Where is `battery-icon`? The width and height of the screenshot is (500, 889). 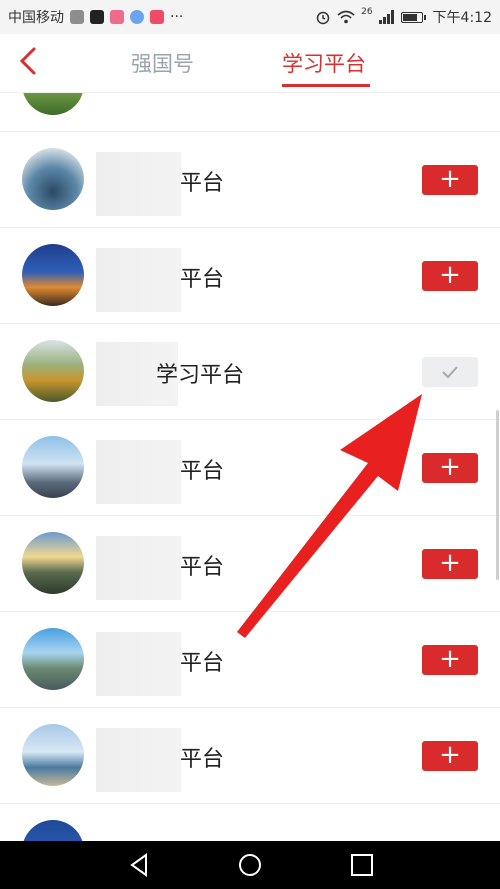
battery-icon is located at coordinates (413, 17).